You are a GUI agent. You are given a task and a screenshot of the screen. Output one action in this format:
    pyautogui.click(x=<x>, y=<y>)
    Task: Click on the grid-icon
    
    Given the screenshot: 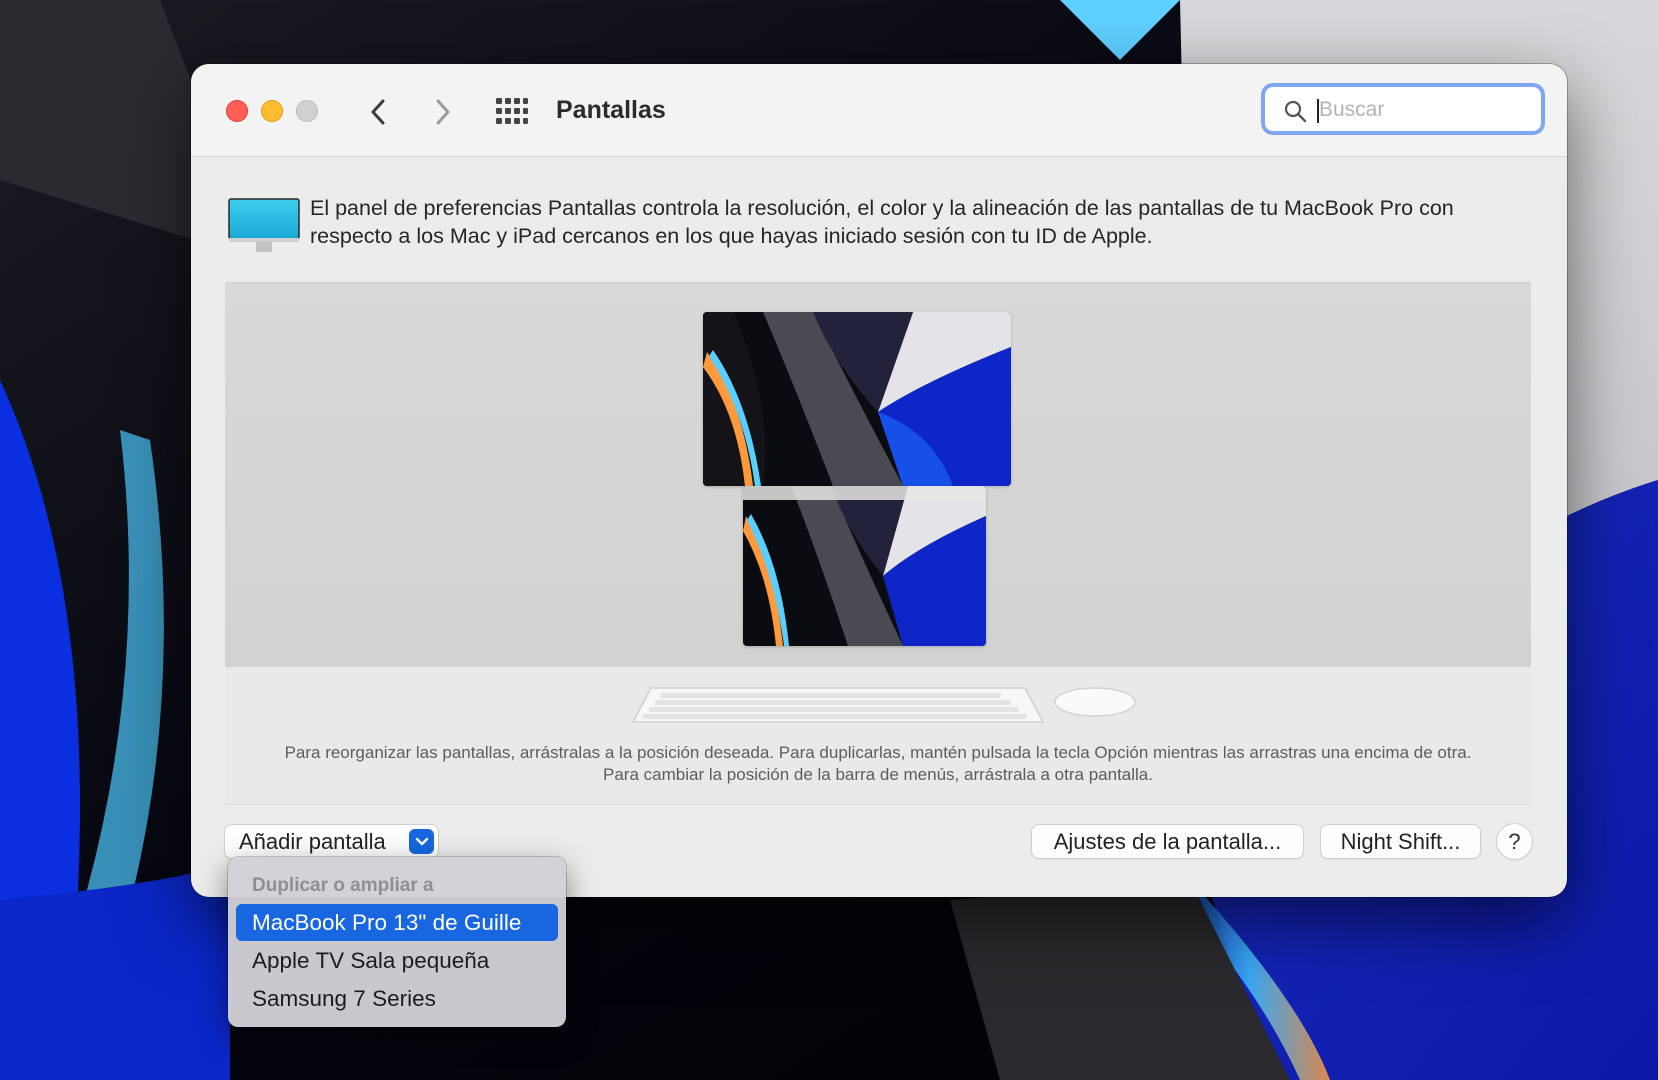 What is the action you would take?
    pyautogui.click(x=512, y=111)
    